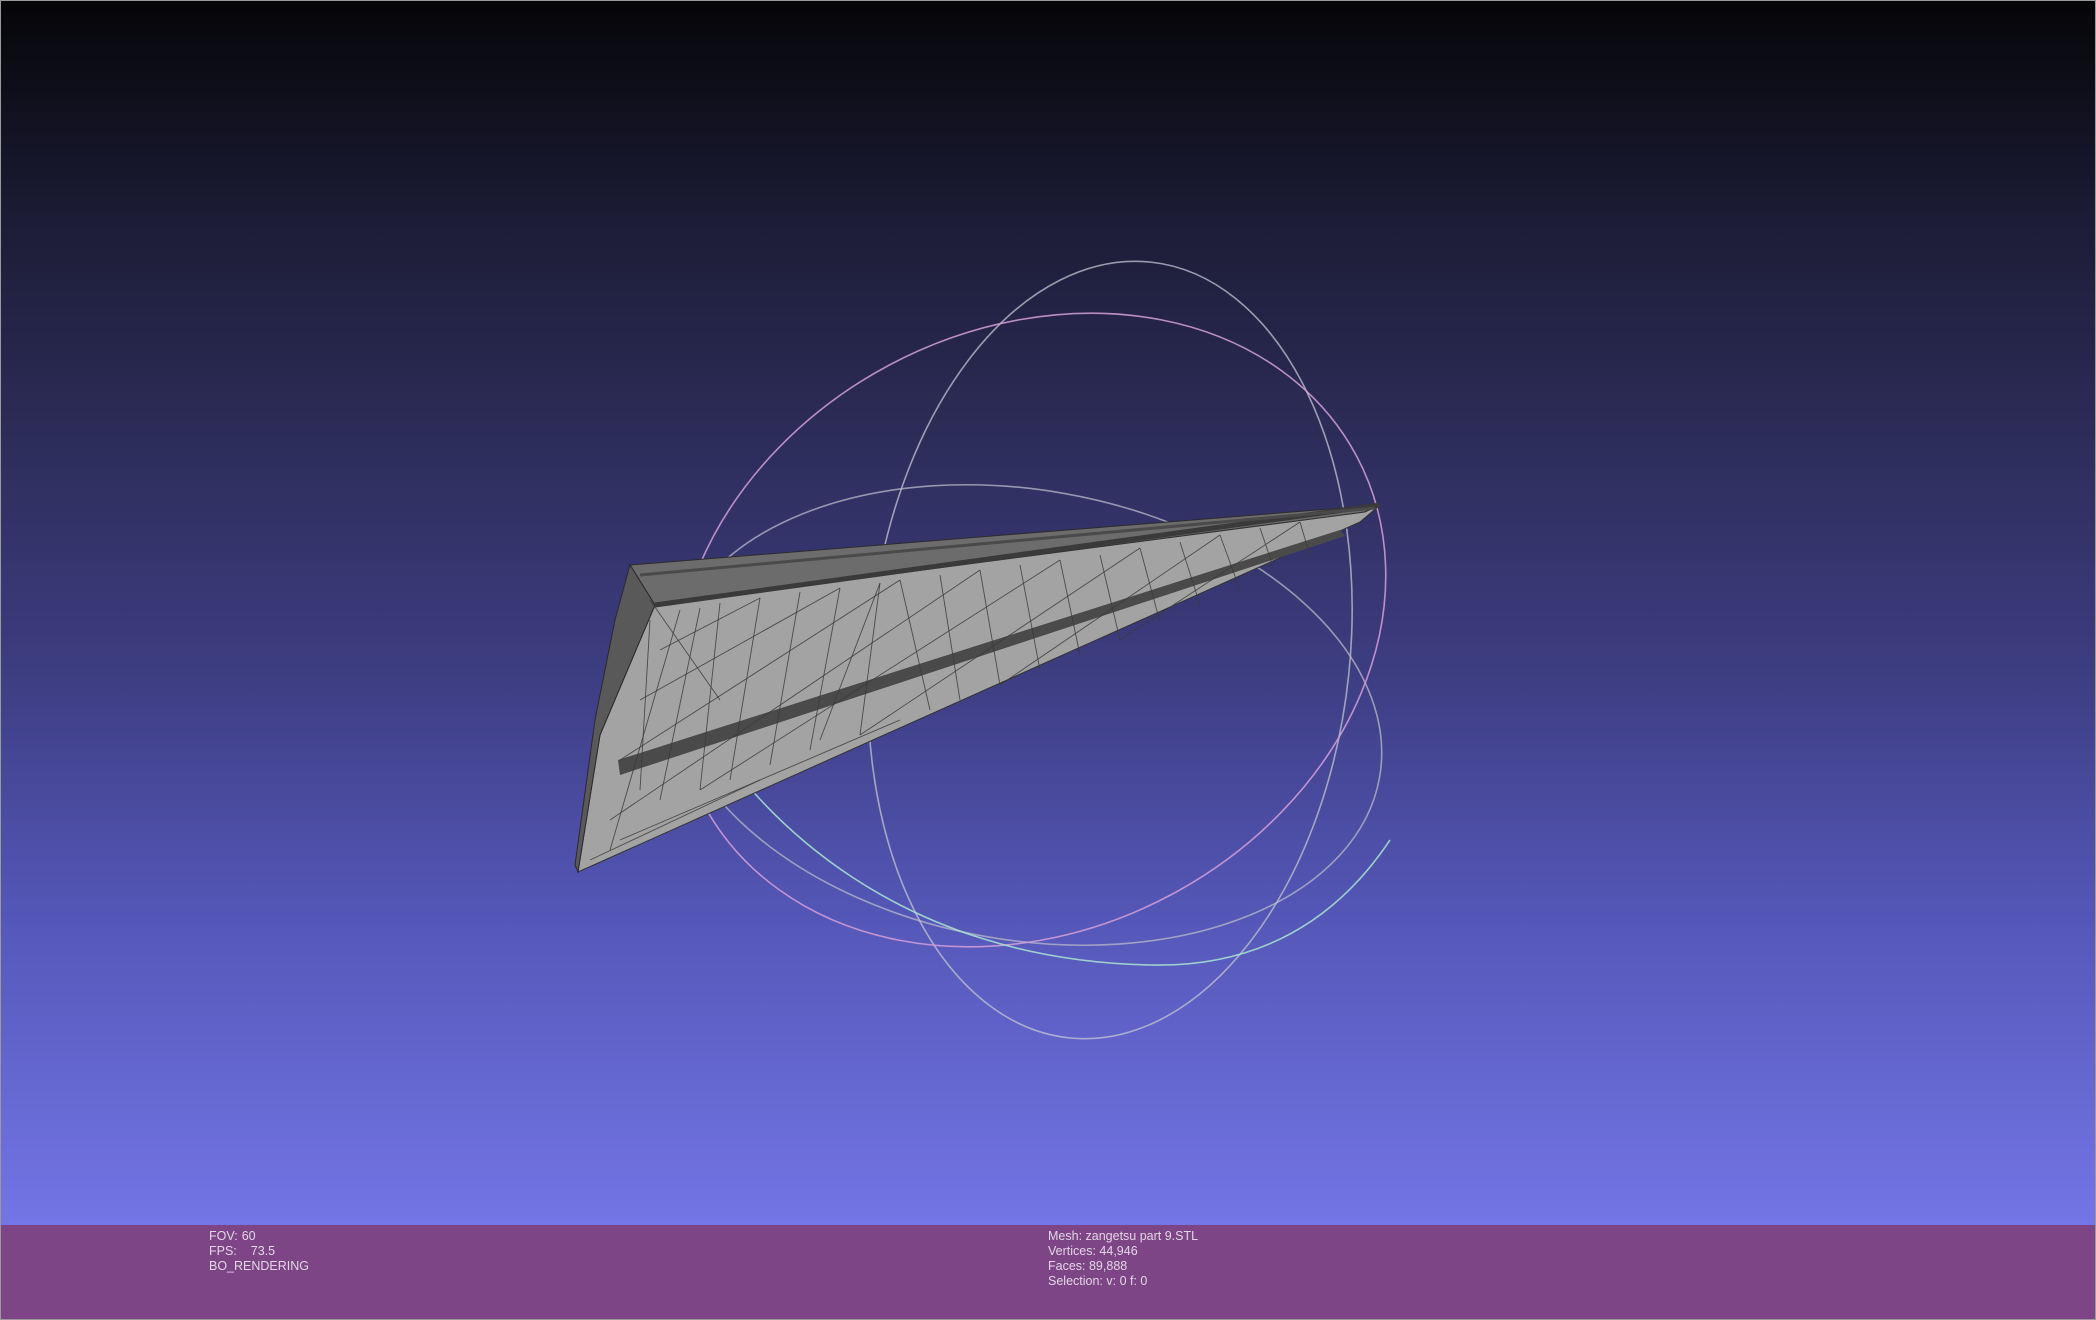 The width and height of the screenshot is (2096, 1320). I want to click on fov-value: 60, so click(248, 1236).